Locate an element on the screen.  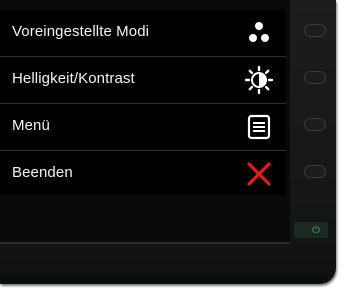
osd-item-label: Menü is located at coordinates (31, 125).